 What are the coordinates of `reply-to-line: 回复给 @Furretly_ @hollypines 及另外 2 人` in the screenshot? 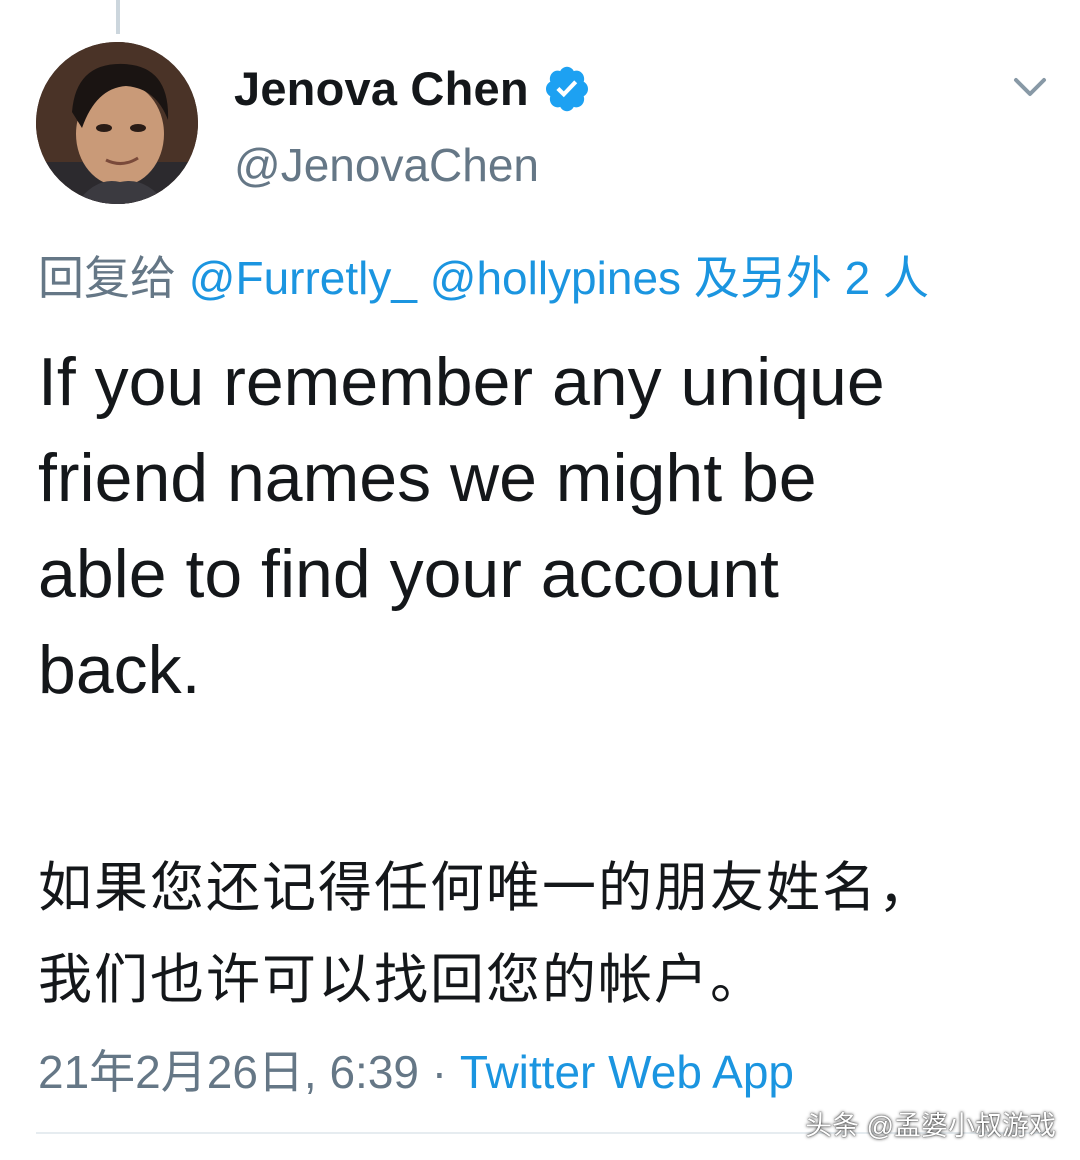 It's located at (483, 275).